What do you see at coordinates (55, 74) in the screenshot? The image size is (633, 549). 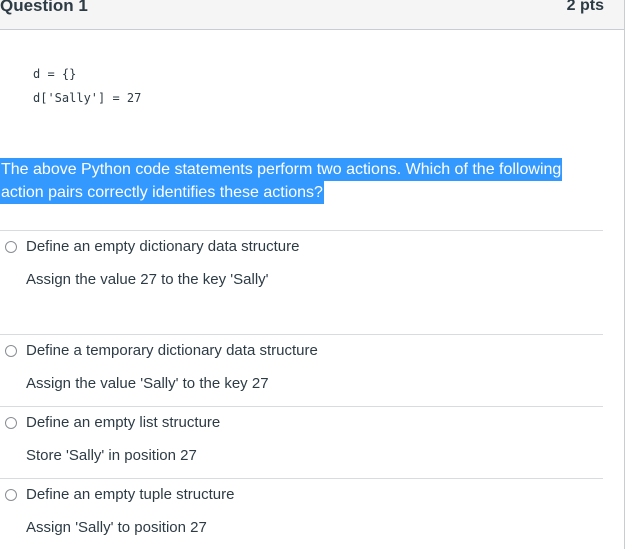 I see `code-line-1: d = {}` at bounding box center [55, 74].